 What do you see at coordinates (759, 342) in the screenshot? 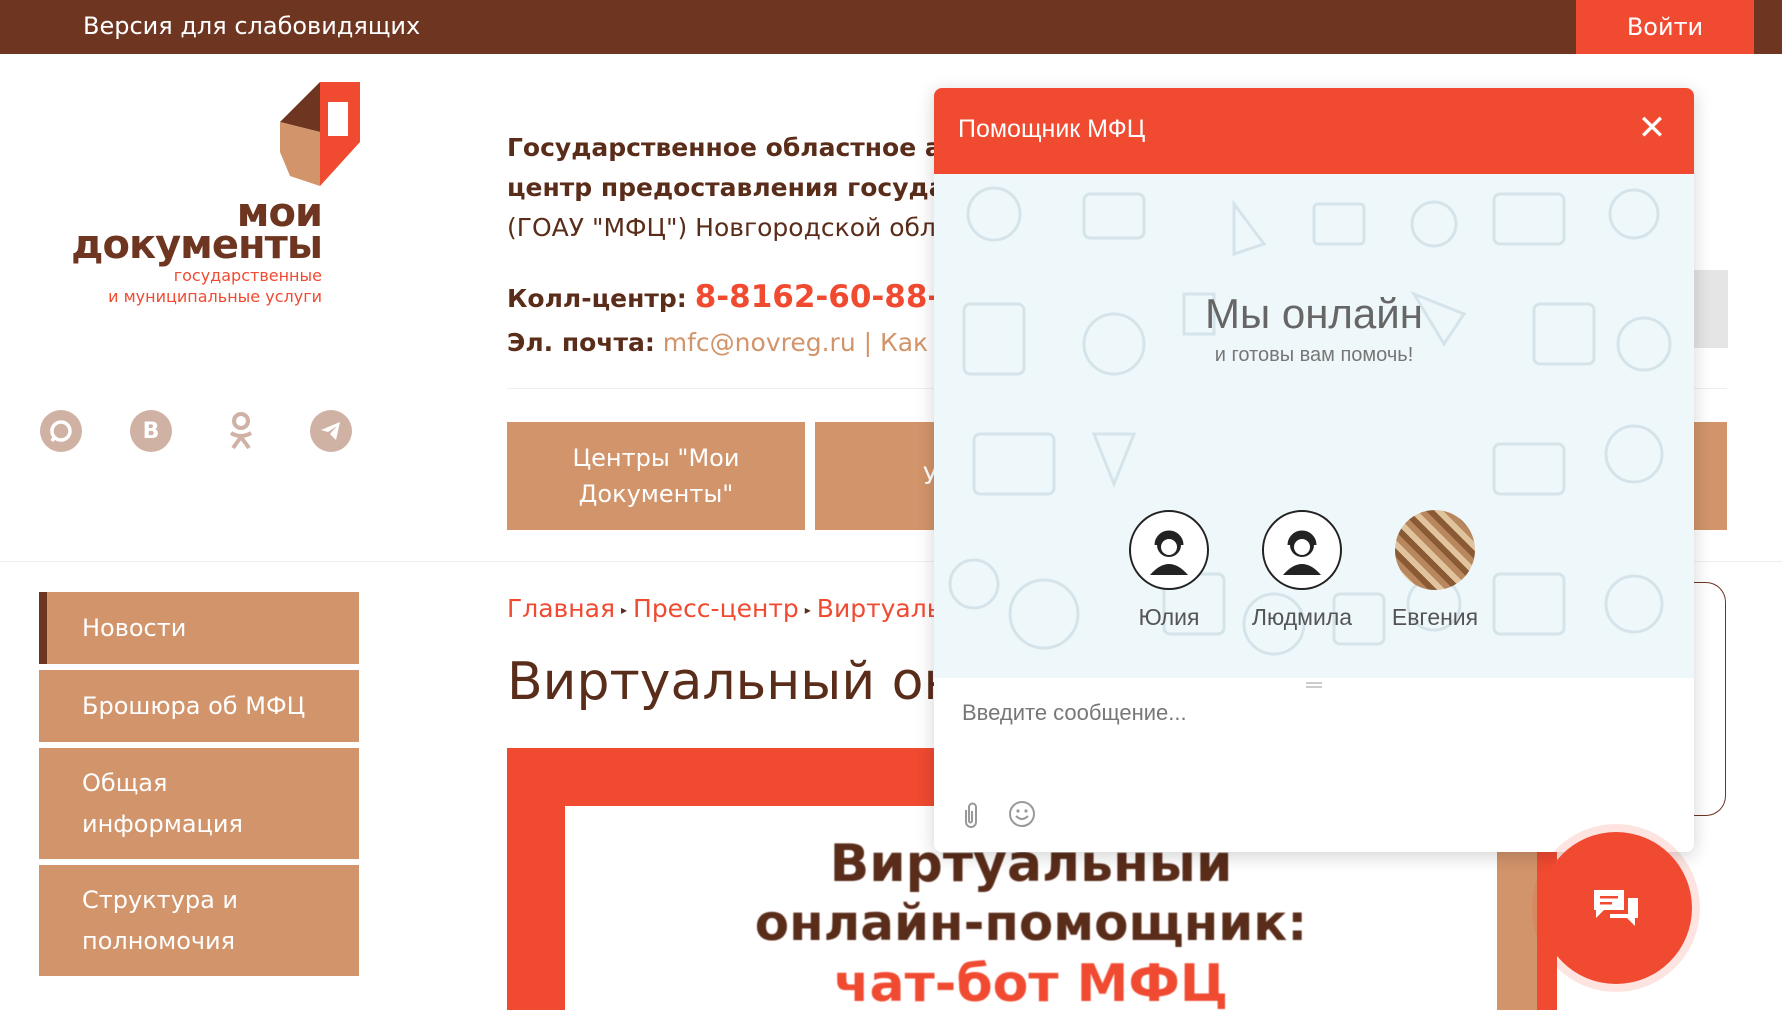
I see `email-link: mfc@novreg.ru` at bounding box center [759, 342].